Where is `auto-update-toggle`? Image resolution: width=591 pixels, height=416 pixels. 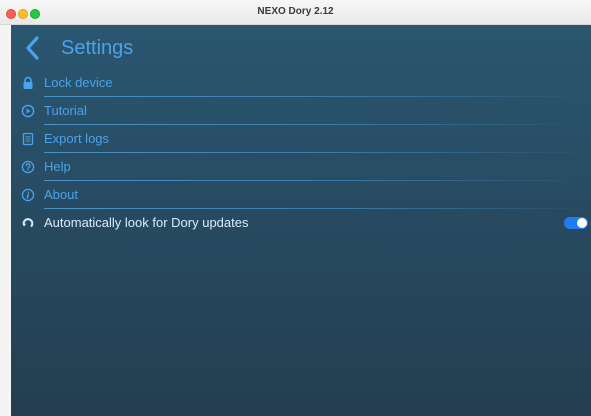
auto-update-toggle is located at coordinates (576, 223).